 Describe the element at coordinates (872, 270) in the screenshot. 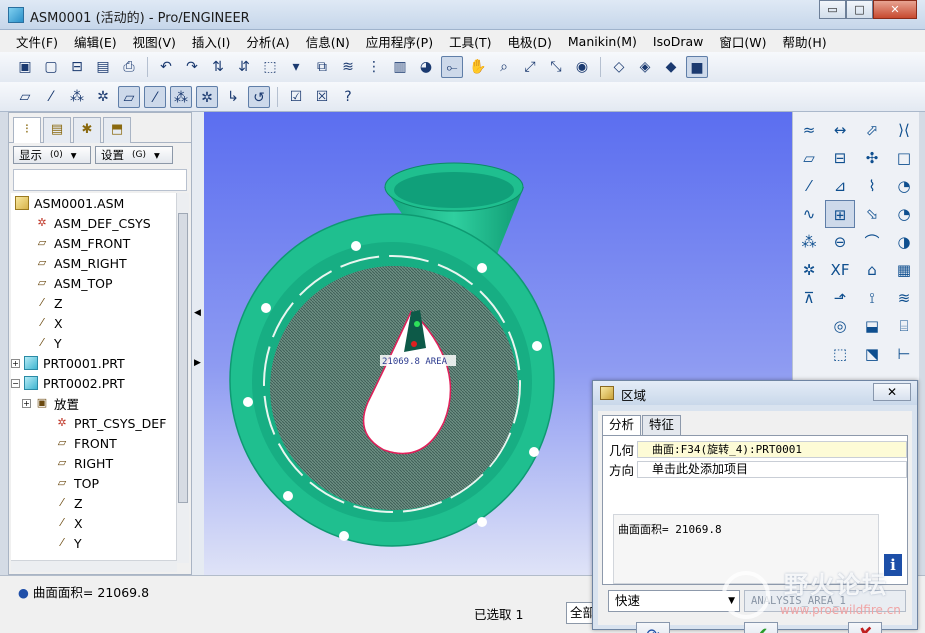

I see `dihedral-icon: ⌂` at that location.